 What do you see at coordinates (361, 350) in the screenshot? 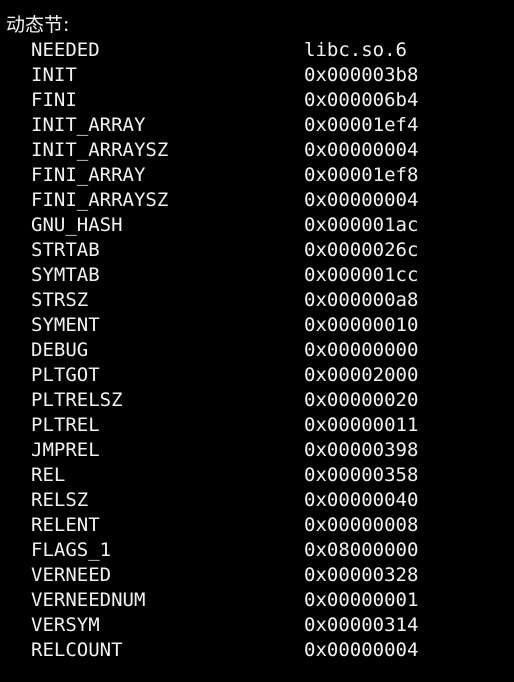
I see `entry-value: 0x00000000` at bounding box center [361, 350].